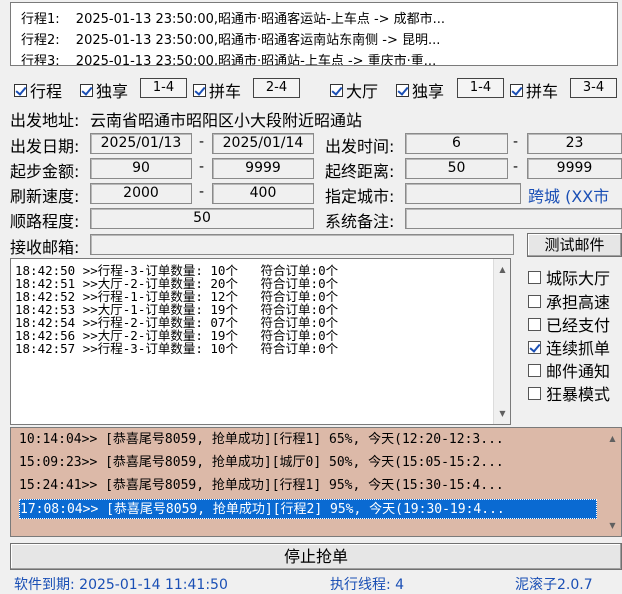 Image resolution: width=622 pixels, height=594 pixels. Describe the element at coordinates (578, 302) in the screenshot. I see `option-label: 承担高速` at that location.